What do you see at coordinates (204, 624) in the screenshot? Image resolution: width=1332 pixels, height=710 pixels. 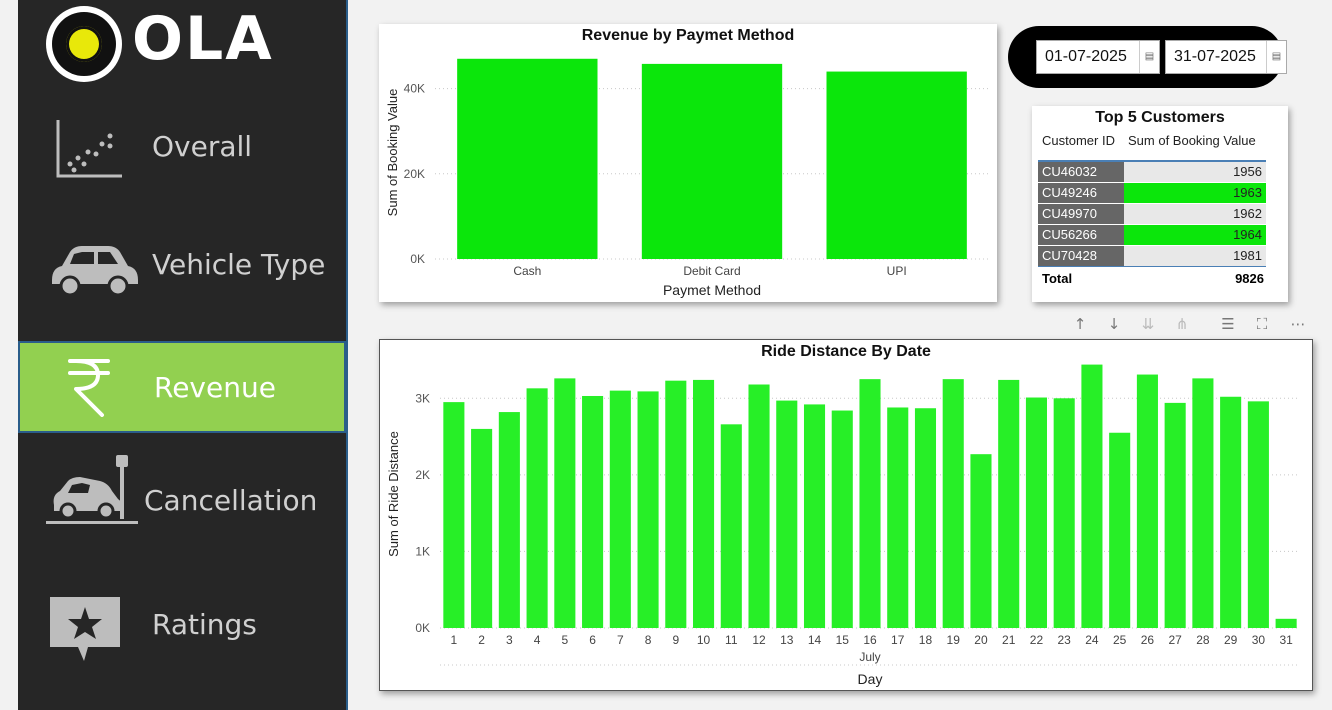 I see `sidebar-item-label: Ratings` at bounding box center [204, 624].